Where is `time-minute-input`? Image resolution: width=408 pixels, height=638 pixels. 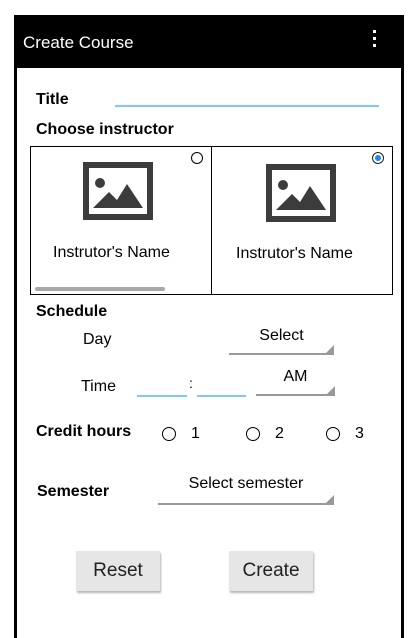
time-minute-input is located at coordinates (221, 396).